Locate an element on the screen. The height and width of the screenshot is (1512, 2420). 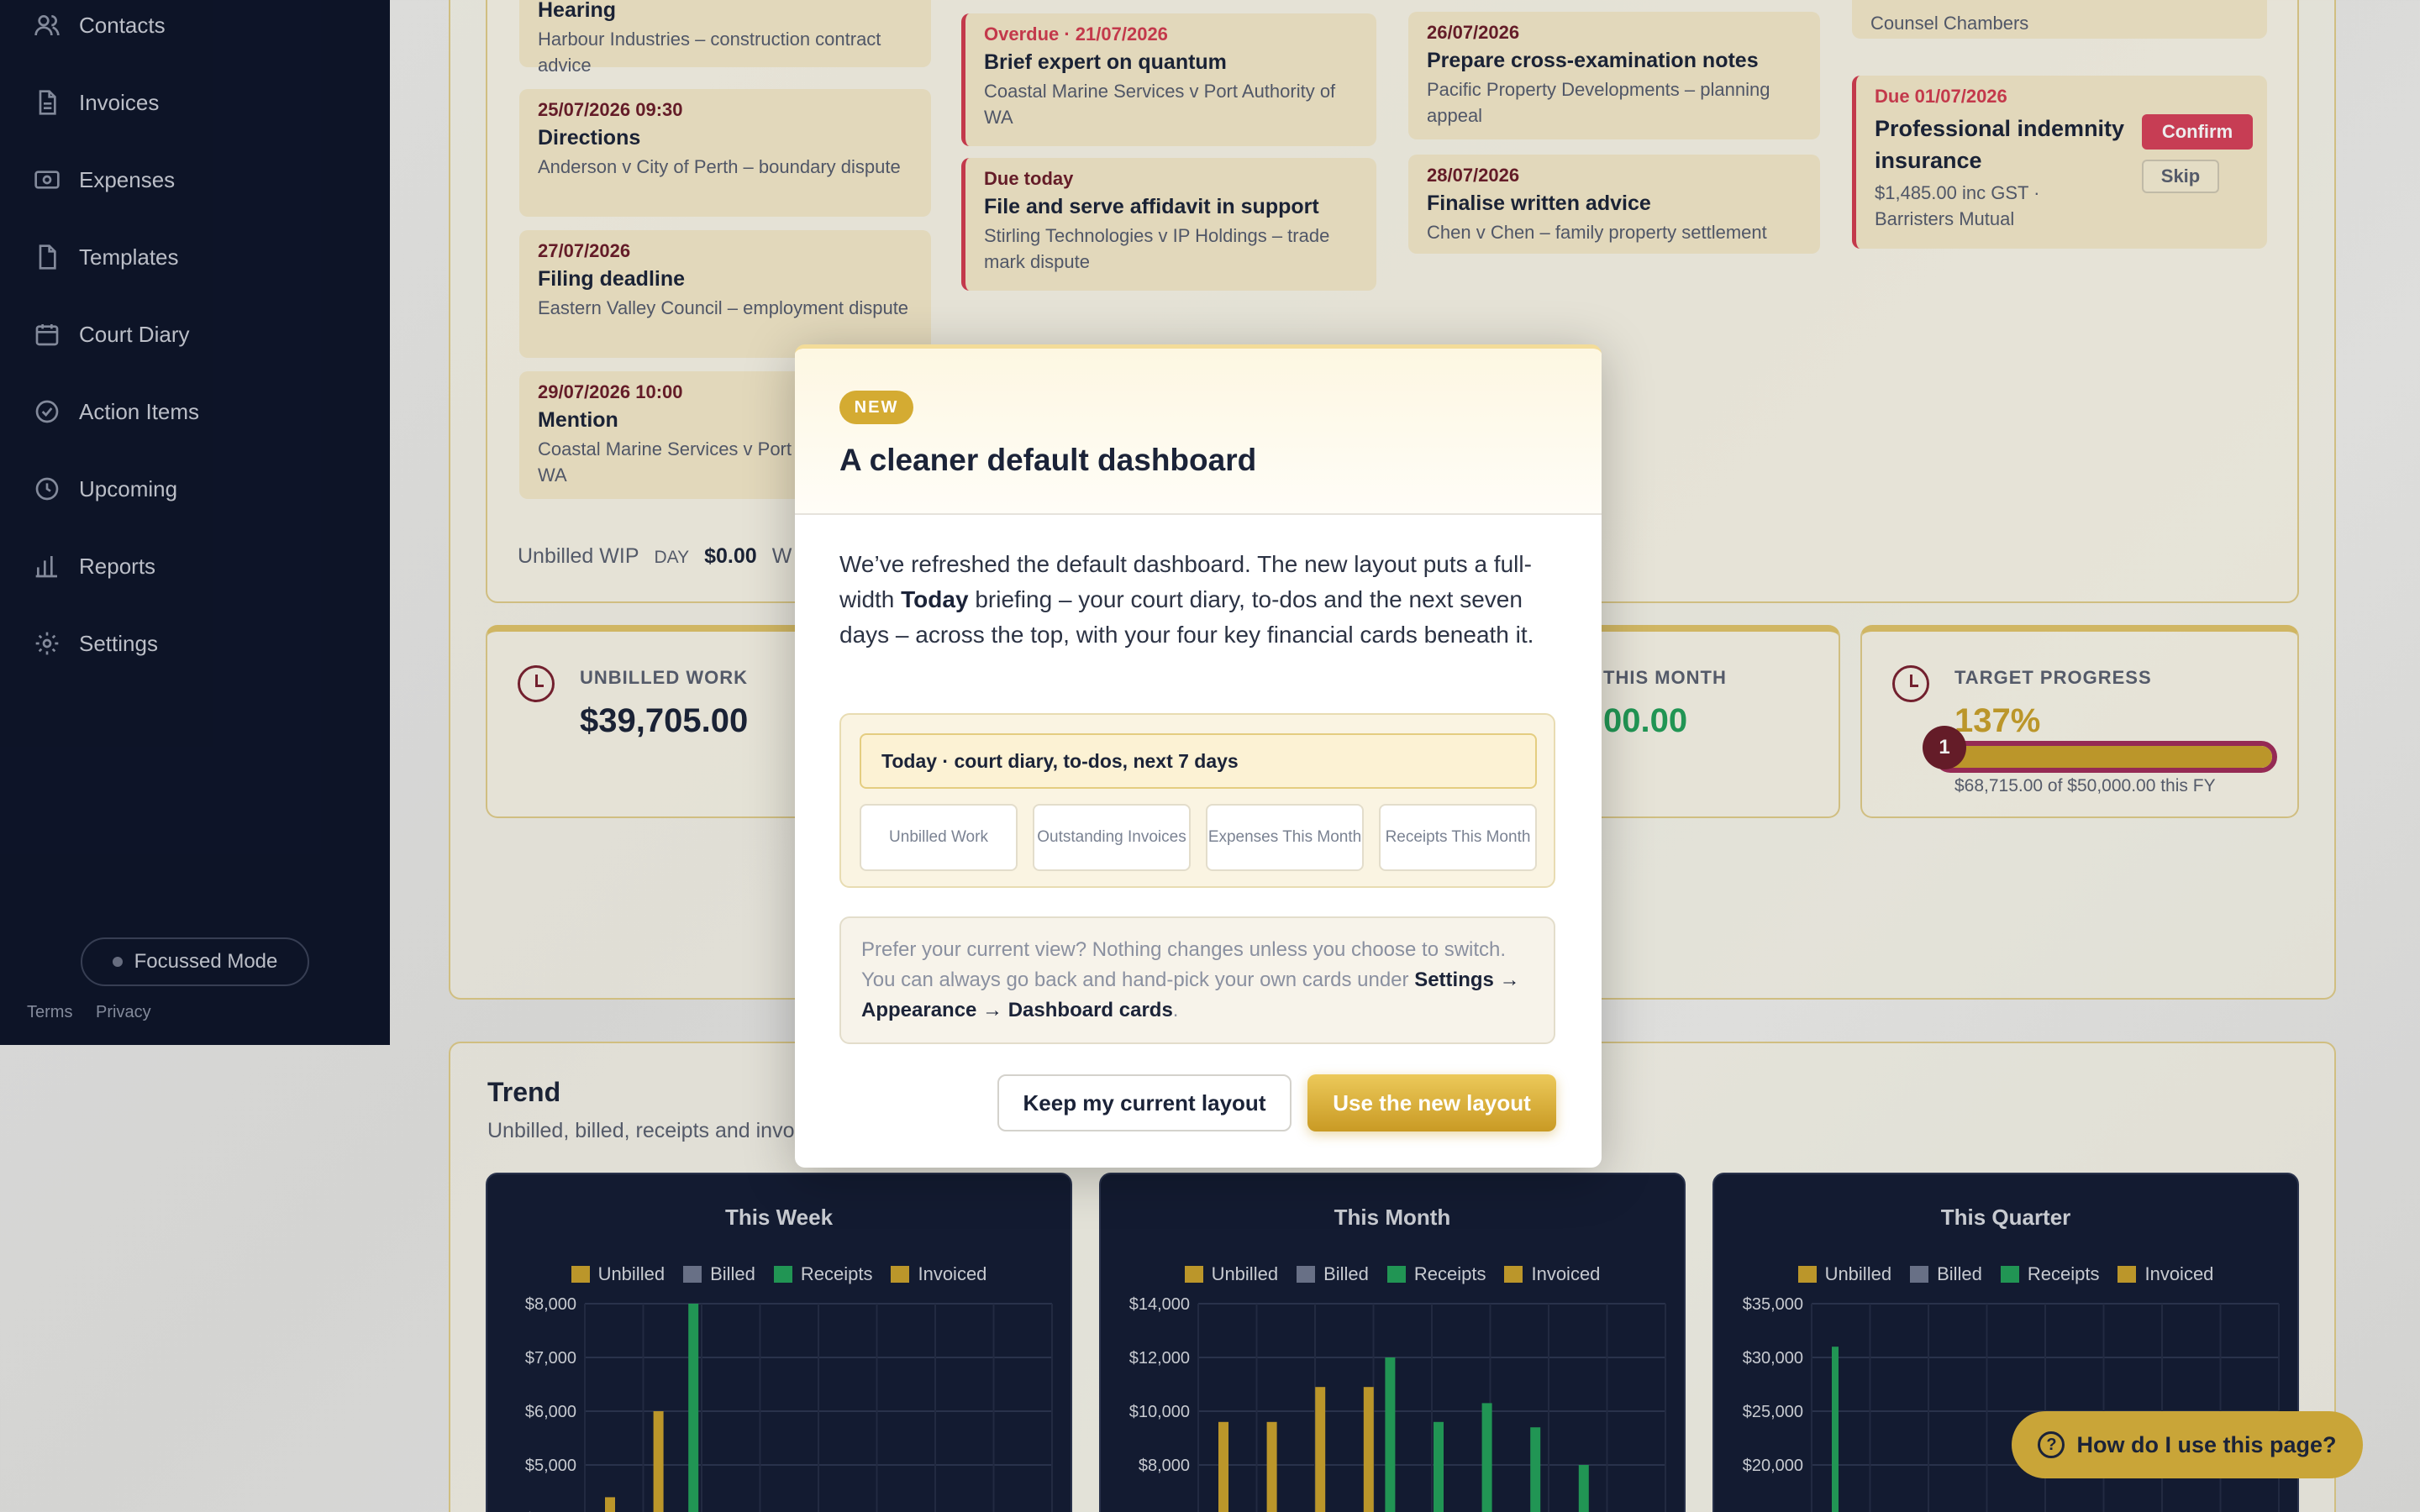
new-badge: NEW is located at coordinates (876, 407).